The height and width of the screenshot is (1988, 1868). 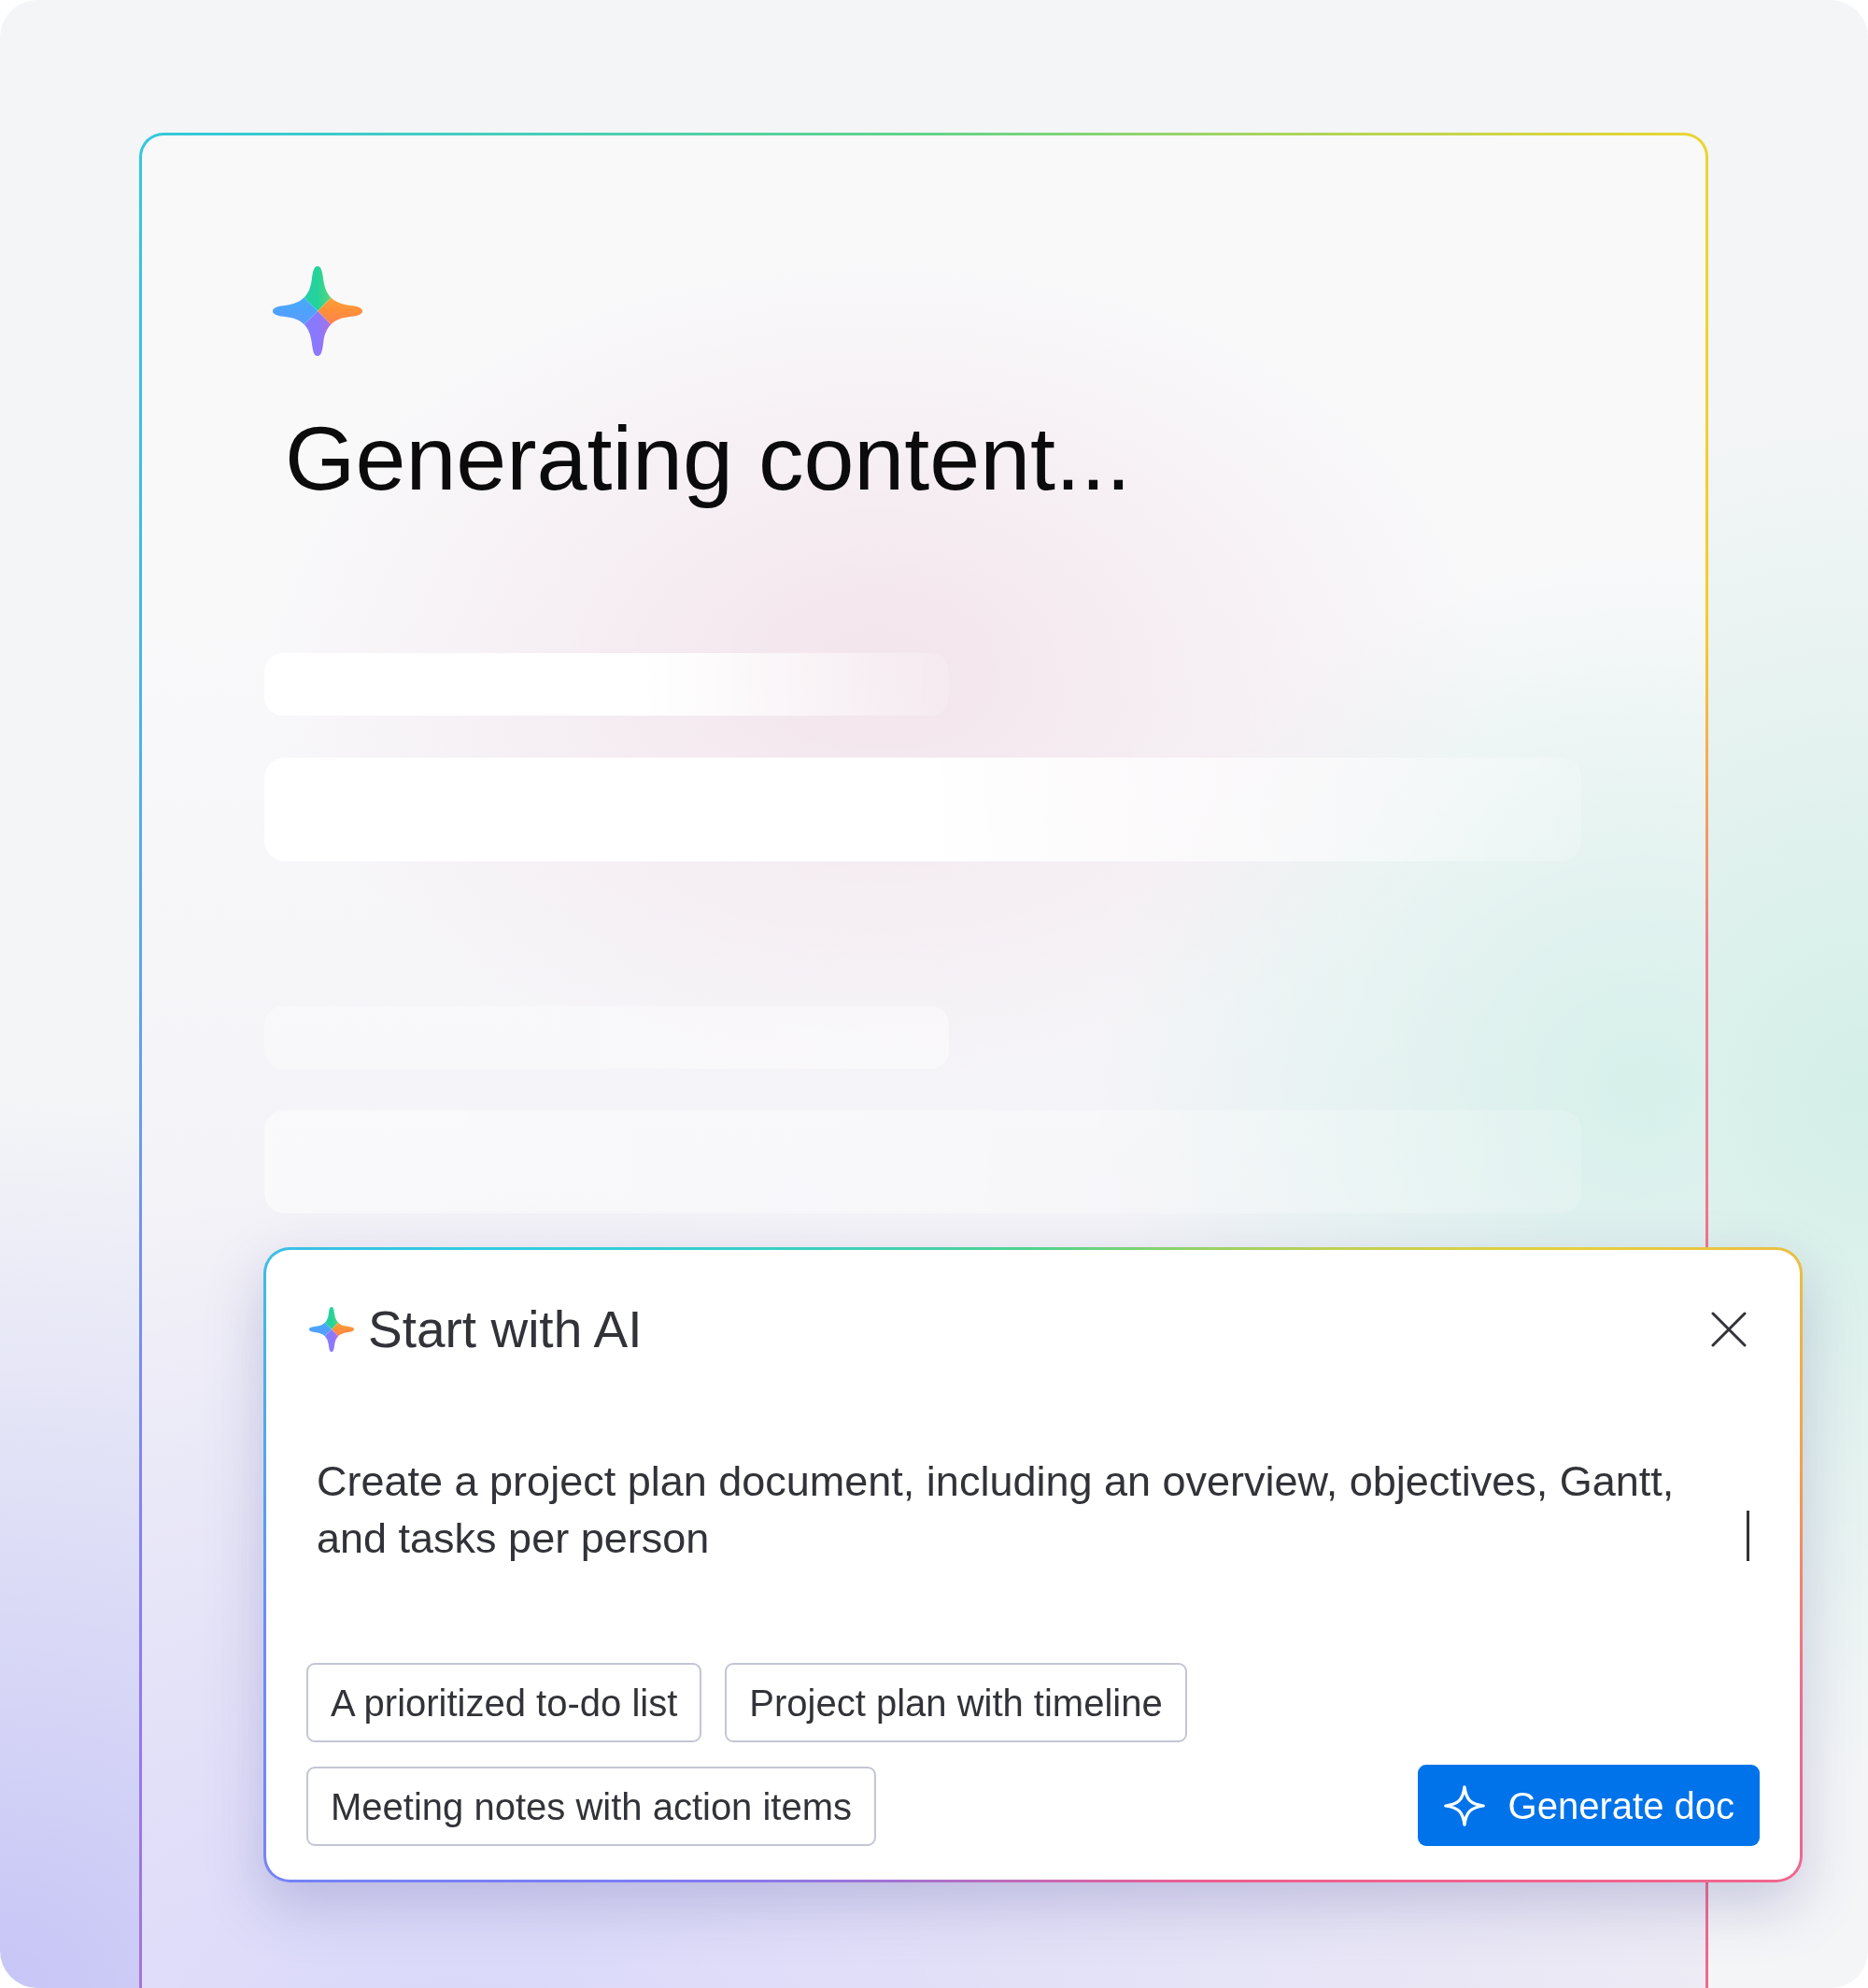 I want to click on close-button, so click(x=1729, y=1329).